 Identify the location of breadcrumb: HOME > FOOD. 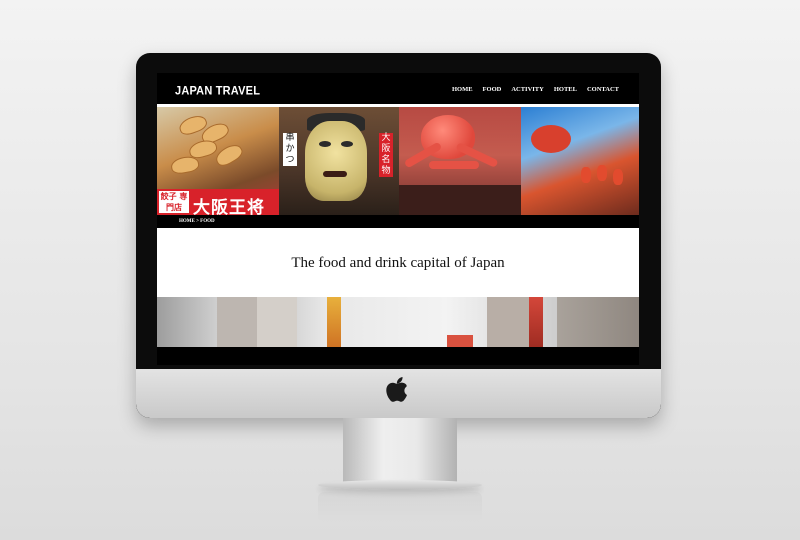
(197, 221).